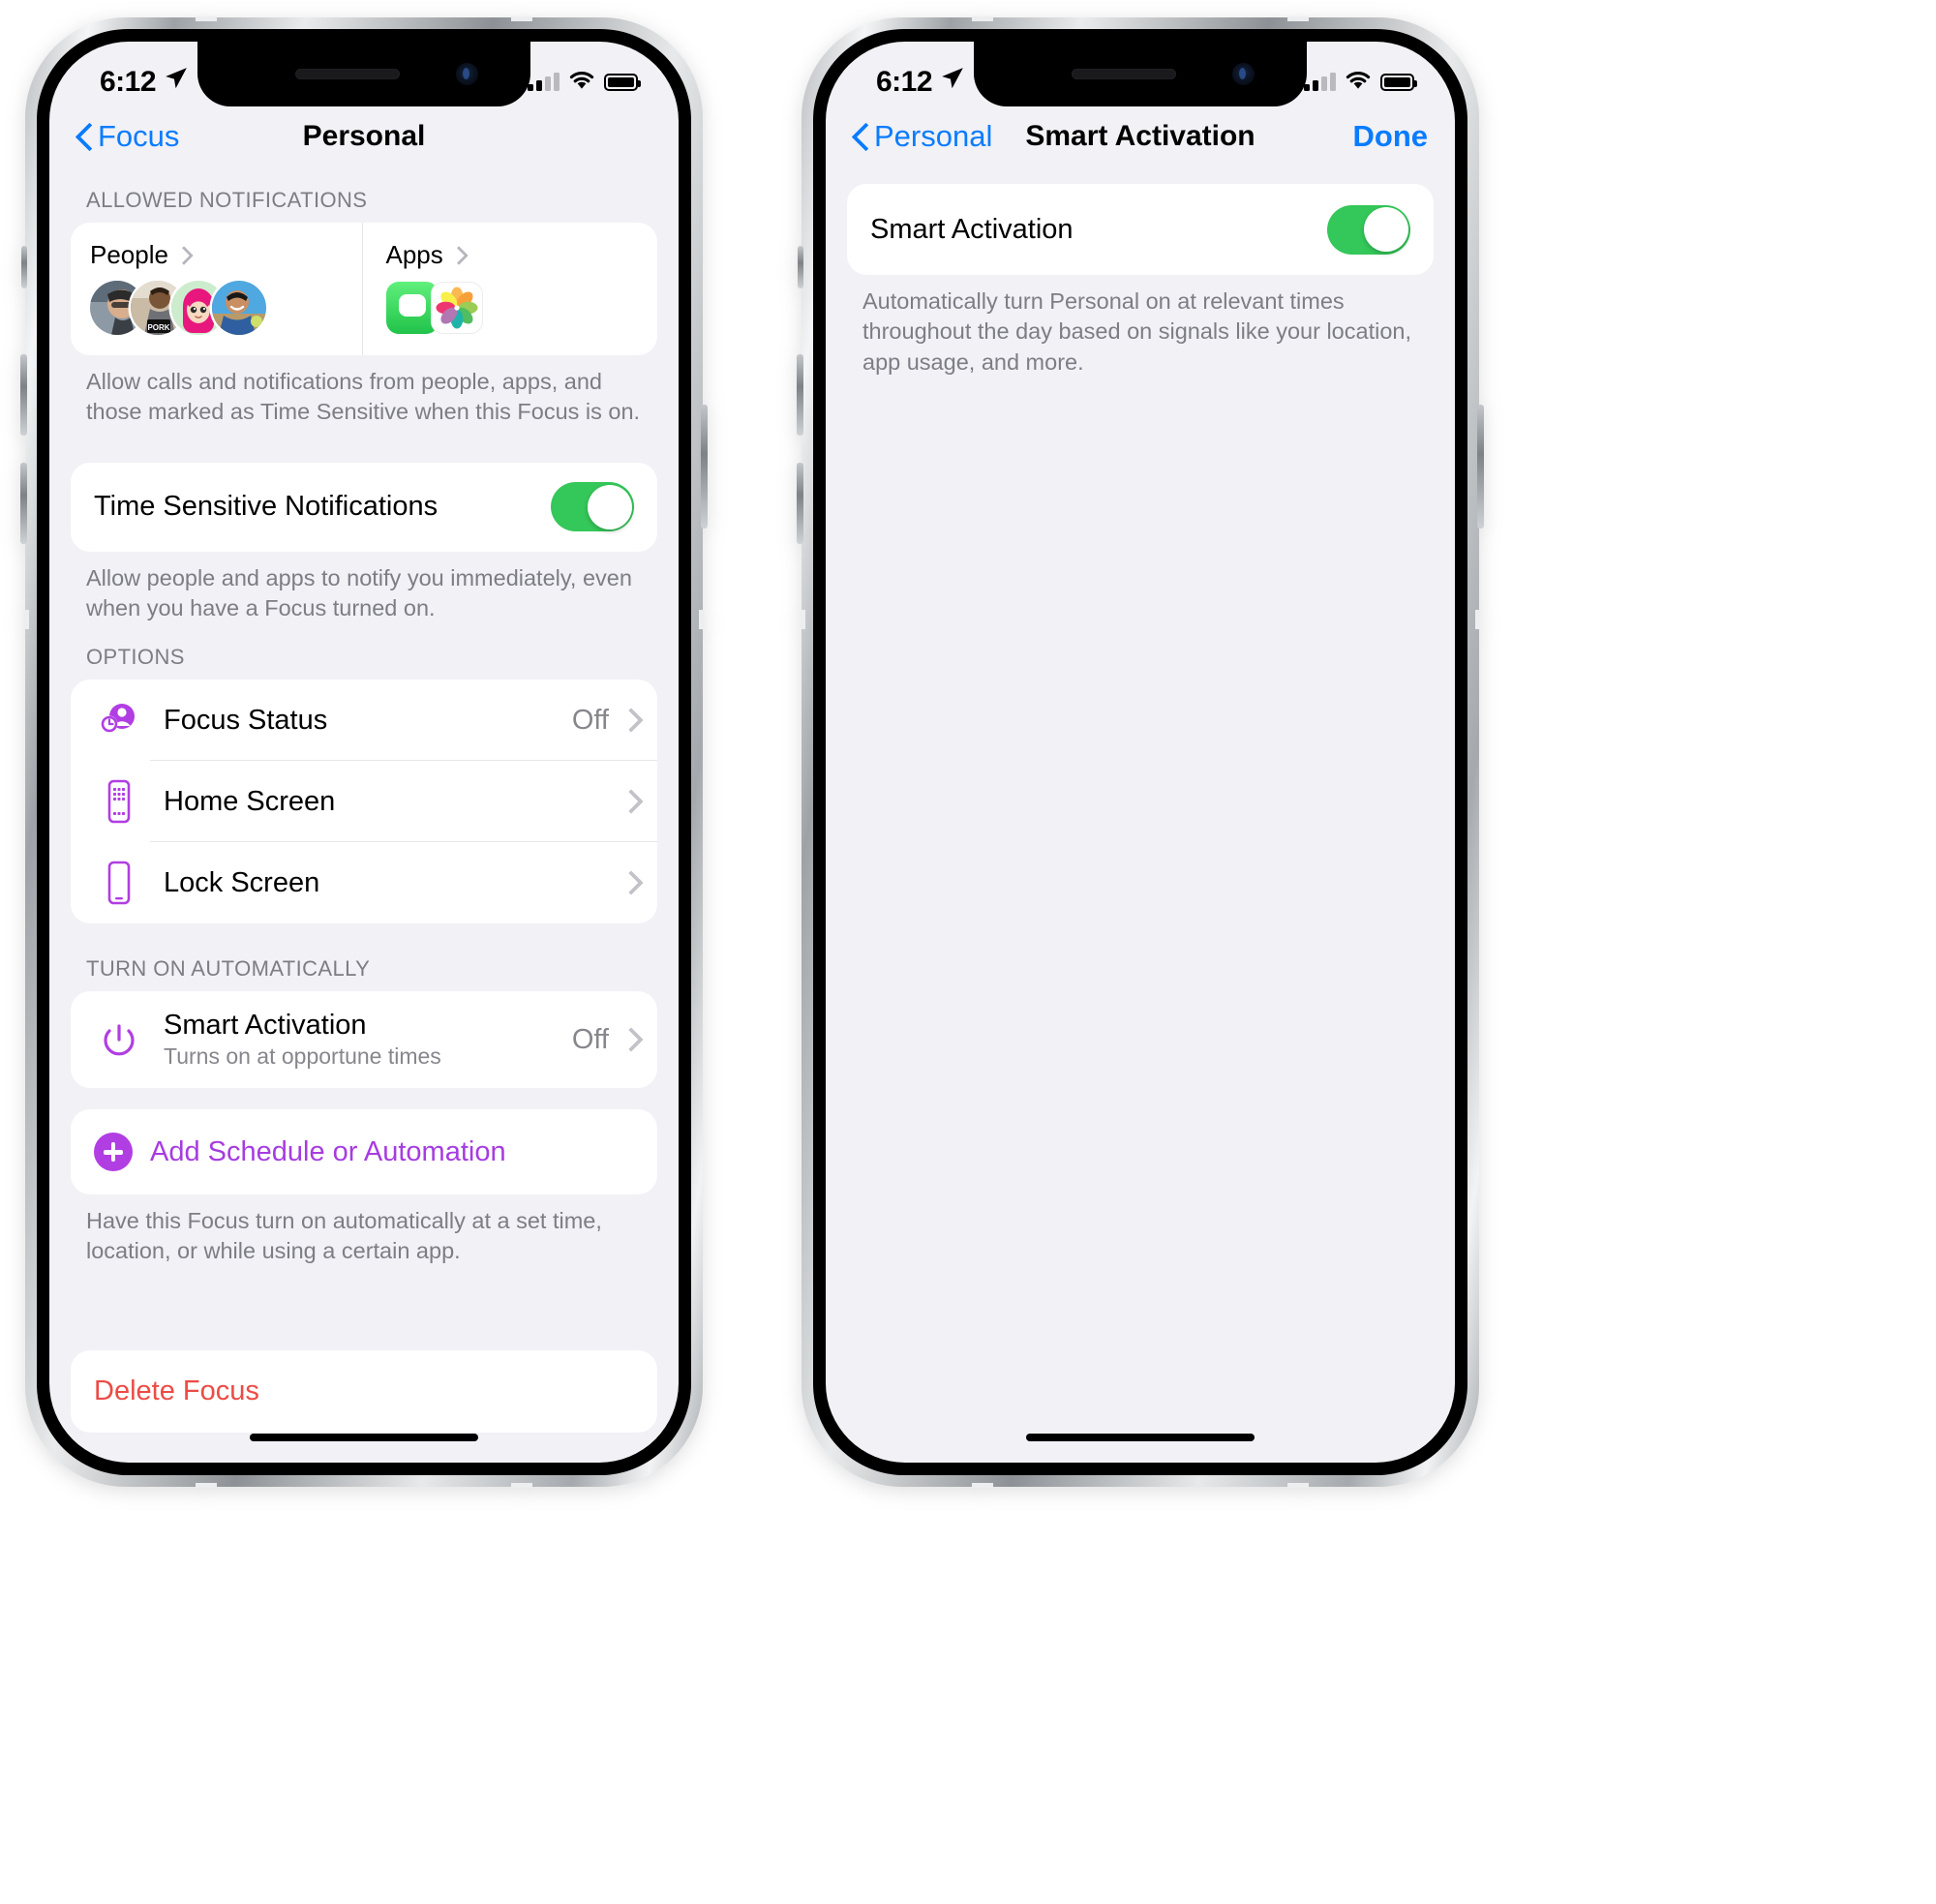 The height and width of the screenshot is (1904, 1936). I want to click on options-card: Focus Status Off Home Screen Lock Screen, so click(364, 802).